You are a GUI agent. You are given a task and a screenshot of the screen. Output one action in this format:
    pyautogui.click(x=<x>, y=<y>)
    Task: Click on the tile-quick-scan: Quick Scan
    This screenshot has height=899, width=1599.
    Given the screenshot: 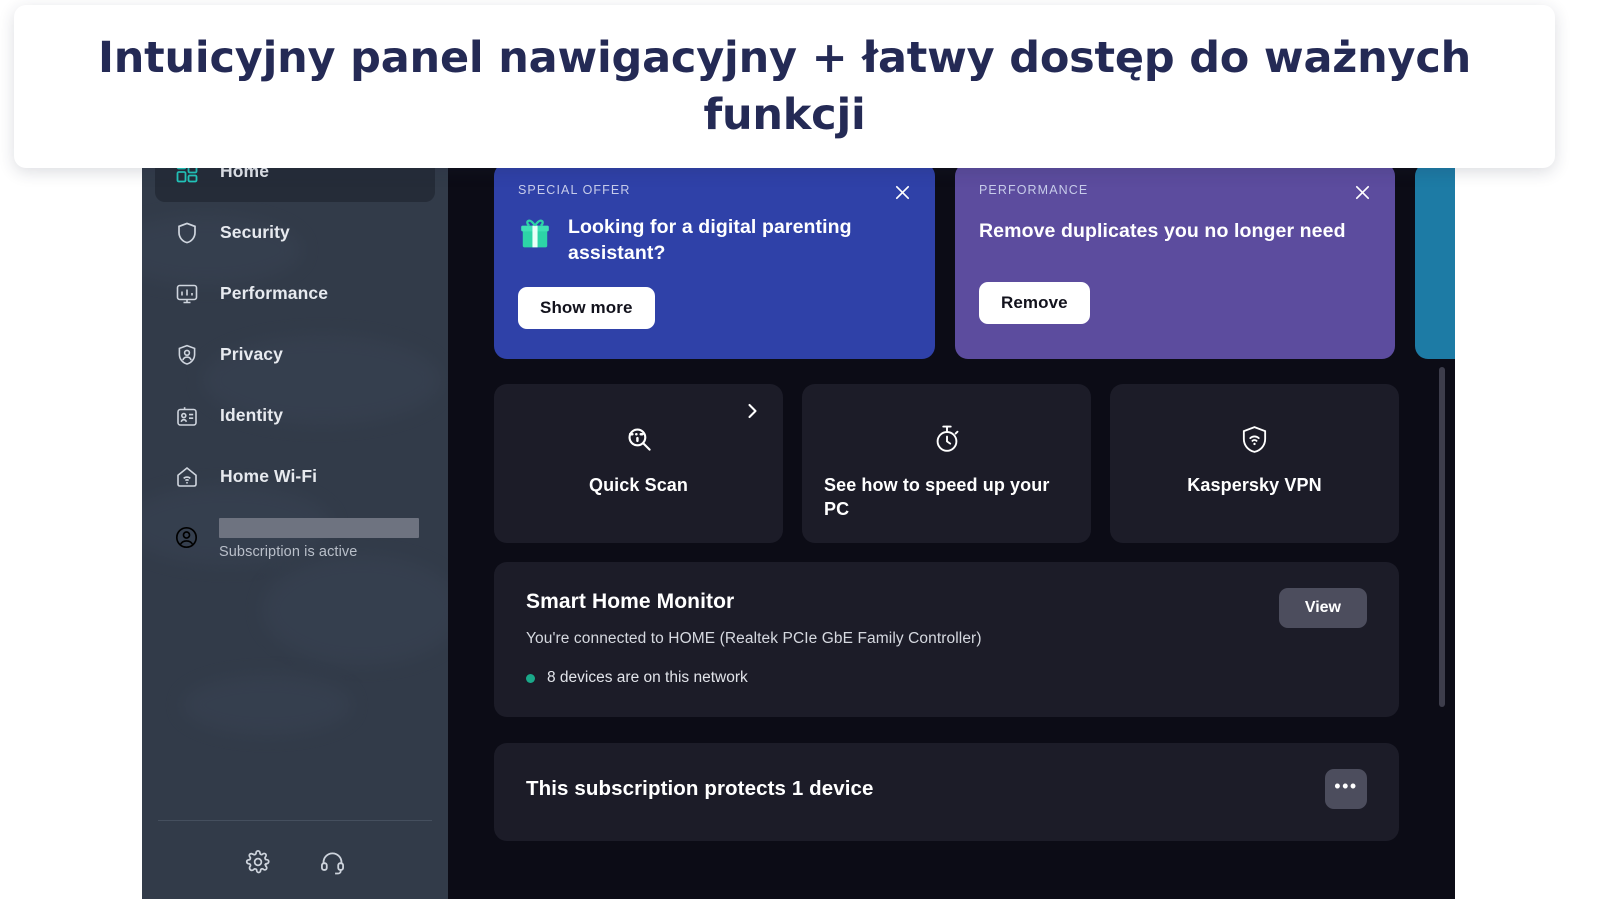 What is the action you would take?
    pyautogui.click(x=638, y=463)
    